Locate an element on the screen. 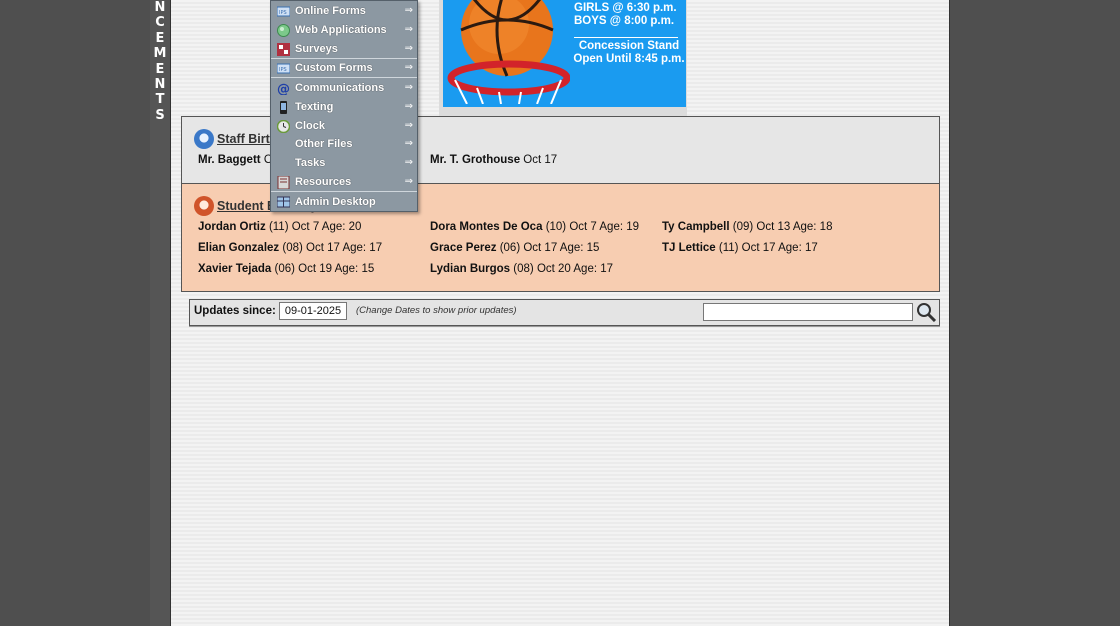 The image size is (1120, 626). student-entry: Jordan Ortiz (11) Oct 7 Age: 20 is located at coordinates (279, 227).